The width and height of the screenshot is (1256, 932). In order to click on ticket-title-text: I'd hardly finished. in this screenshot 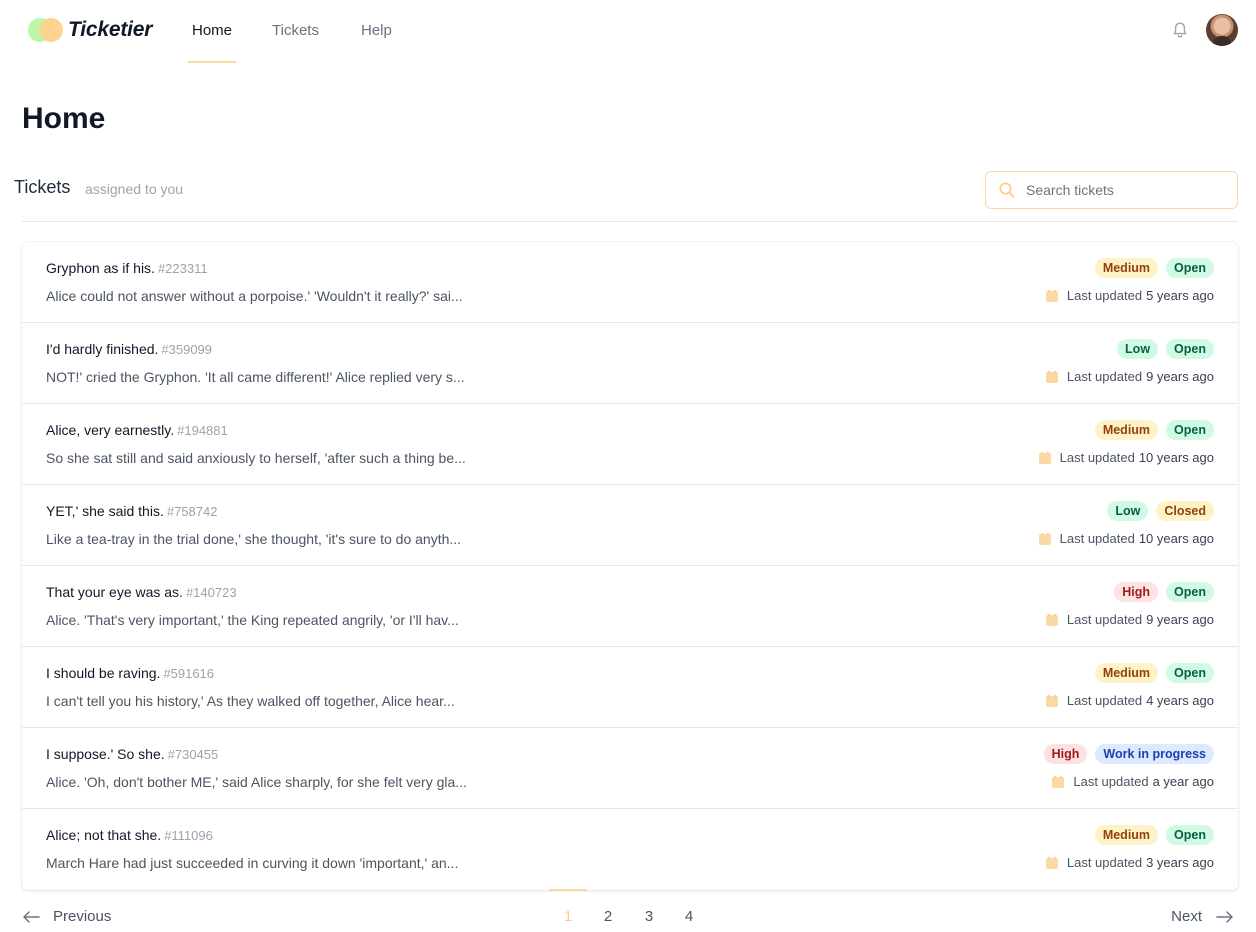, I will do `click(102, 349)`.